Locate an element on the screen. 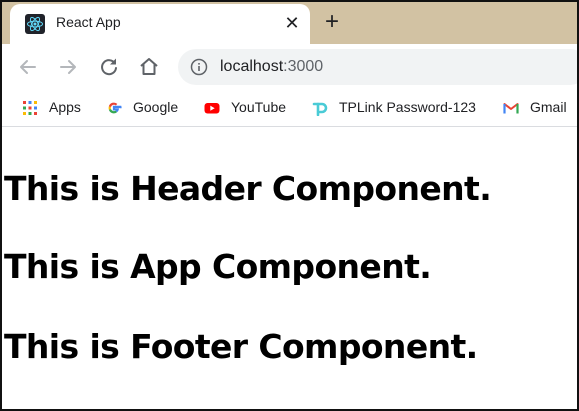 The width and height of the screenshot is (579, 411). arrow-left-icon is located at coordinates (28, 67).